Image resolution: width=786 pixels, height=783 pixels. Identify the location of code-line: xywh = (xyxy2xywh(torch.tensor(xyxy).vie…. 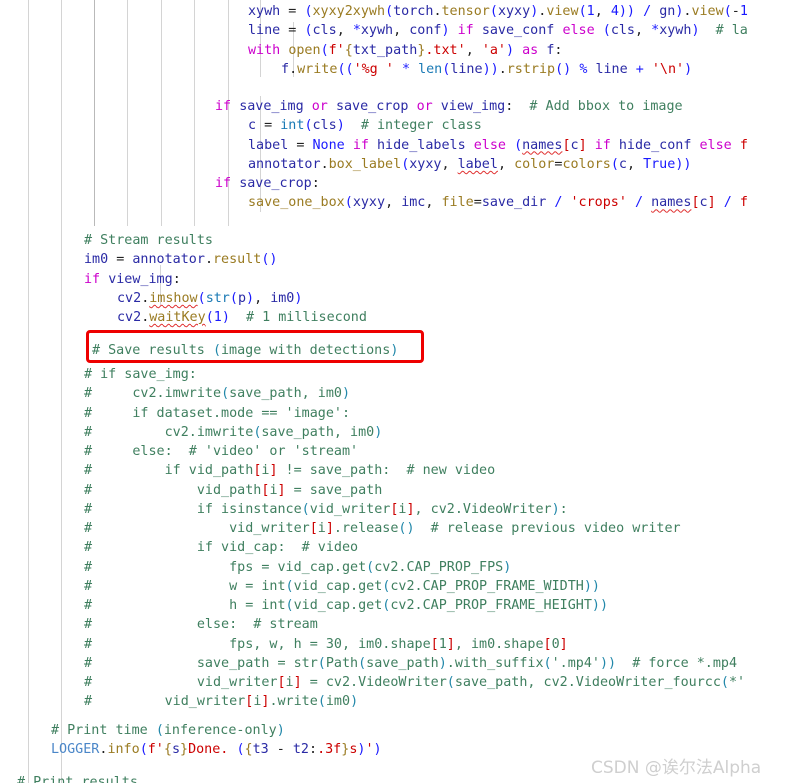
(498, 11).